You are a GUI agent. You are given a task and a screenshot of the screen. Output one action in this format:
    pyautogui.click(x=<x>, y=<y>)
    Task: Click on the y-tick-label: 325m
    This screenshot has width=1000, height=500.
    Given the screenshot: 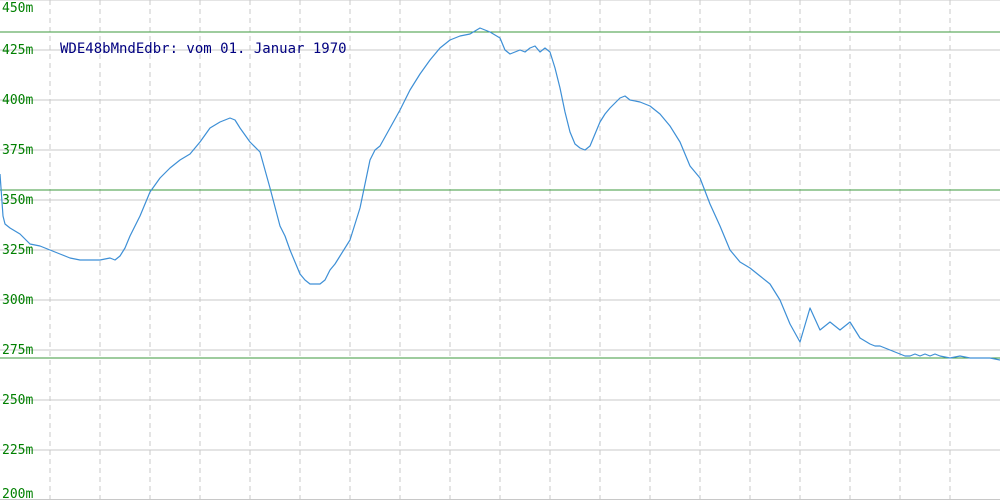 What is the action you would take?
    pyautogui.click(x=17, y=250)
    